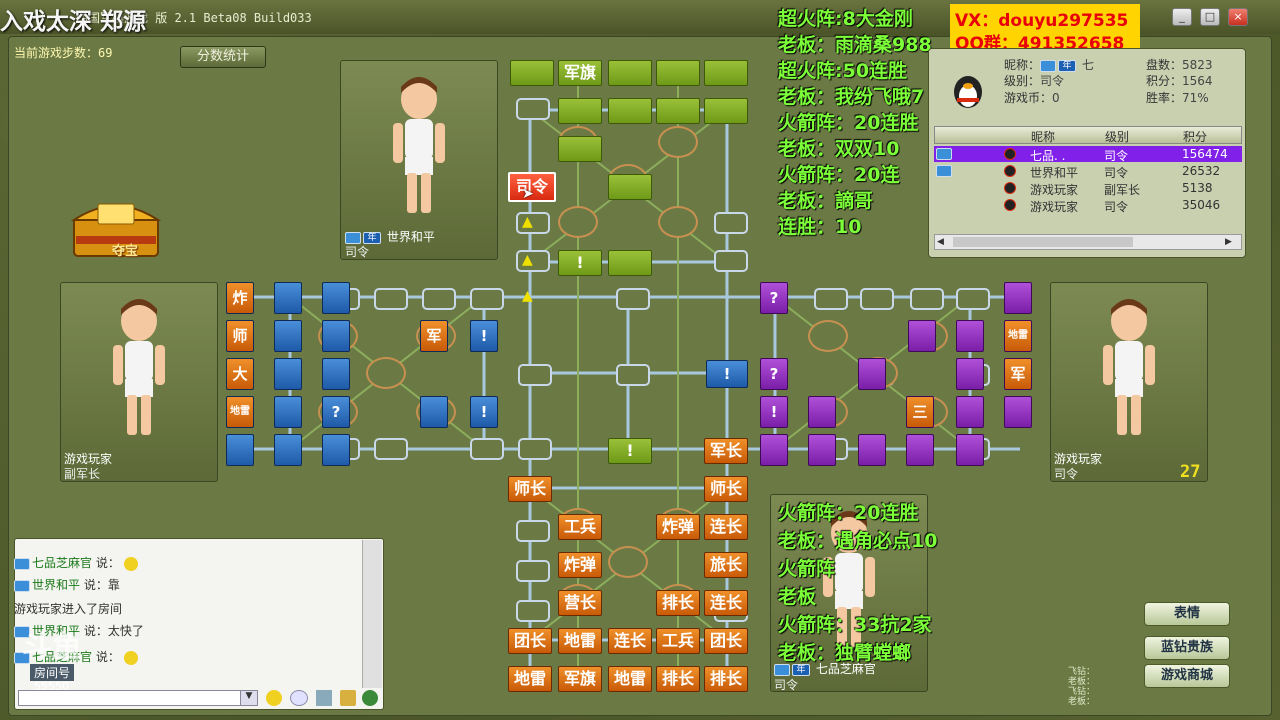 The height and width of the screenshot is (720, 1280). I want to click on chat-scrollbar, so click(372, 614).